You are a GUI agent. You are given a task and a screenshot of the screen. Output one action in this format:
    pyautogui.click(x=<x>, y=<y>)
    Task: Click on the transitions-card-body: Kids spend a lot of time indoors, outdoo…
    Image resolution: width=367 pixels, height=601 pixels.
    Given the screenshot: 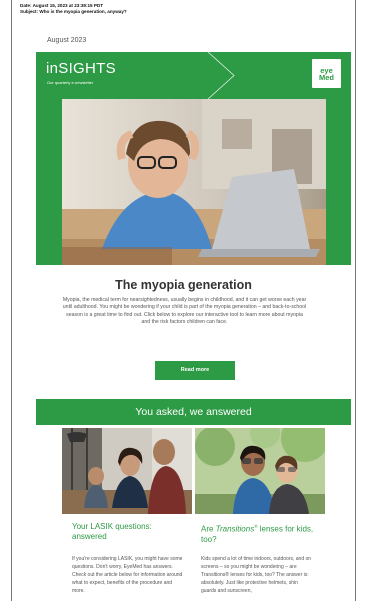 What is the action you would take?
    pyautogui.click(x=256, y=575)
    